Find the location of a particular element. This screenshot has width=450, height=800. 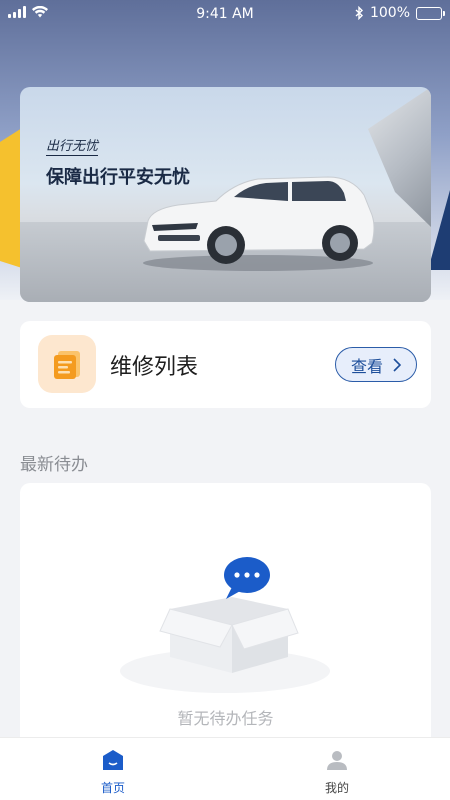

chevron-right-icon is located at coordinates (397, 364).